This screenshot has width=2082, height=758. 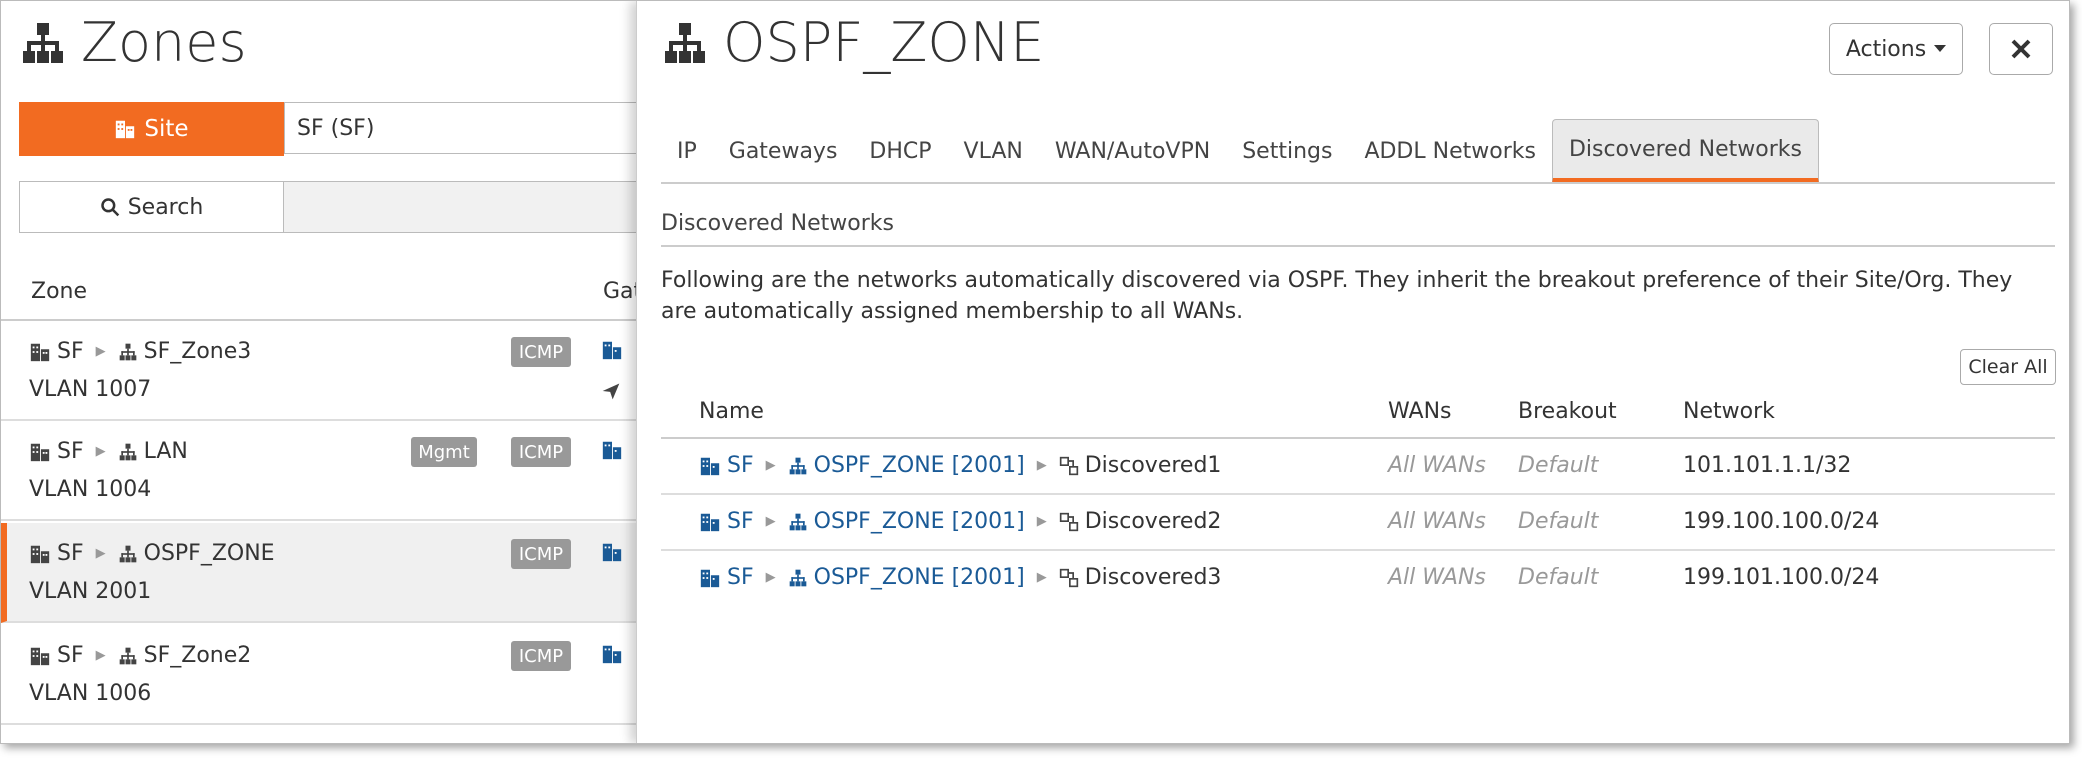 I want to click on zone-path: SF ▶ OSPF_ZONE, so click(x=152, y=553).